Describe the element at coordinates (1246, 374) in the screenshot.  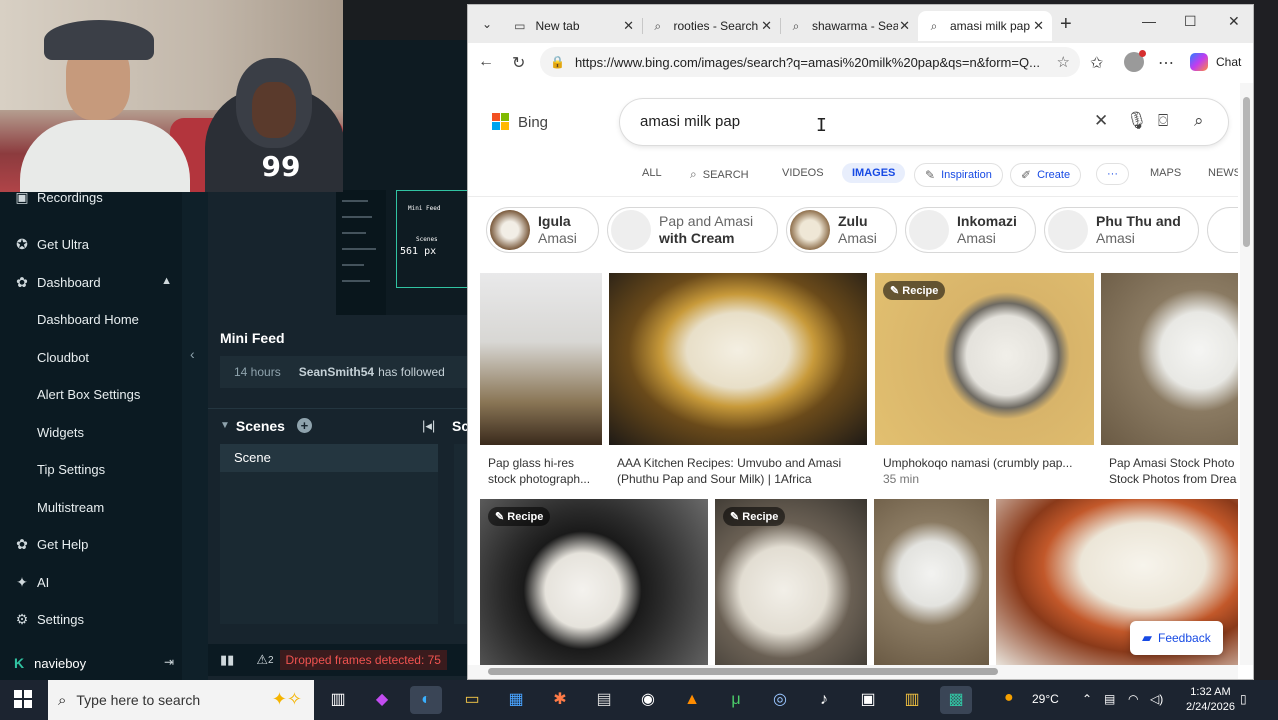
I see `vertical-scrollbar` at that location.